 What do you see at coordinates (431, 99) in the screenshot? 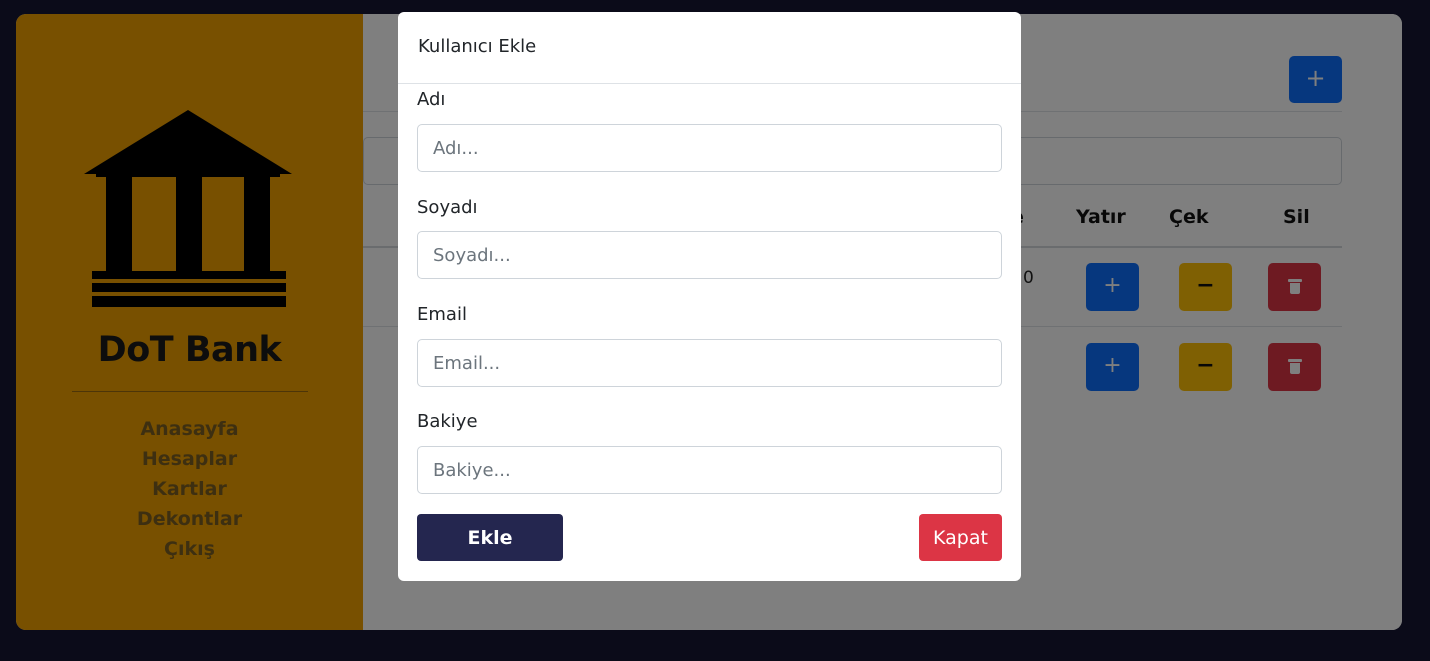
I see `first-name-label: Adı` at bounding box center [431, 99].